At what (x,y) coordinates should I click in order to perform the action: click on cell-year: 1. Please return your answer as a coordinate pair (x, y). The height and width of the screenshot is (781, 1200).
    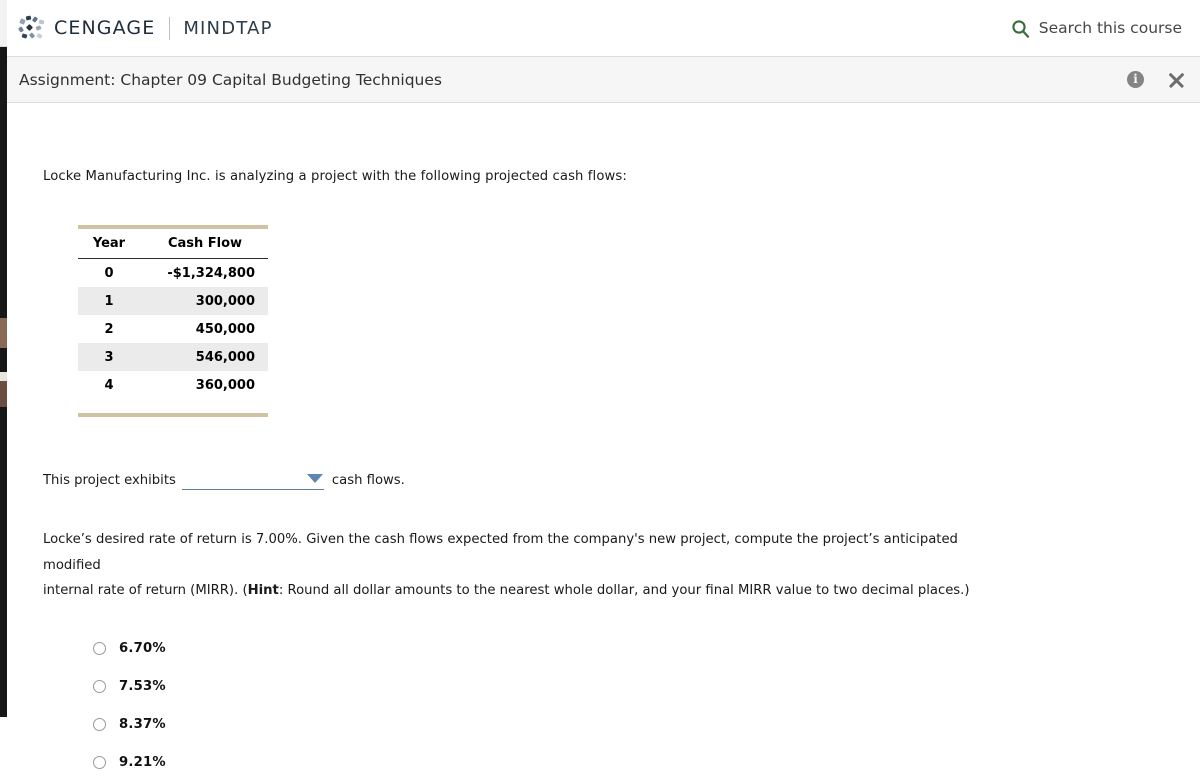
    Looking at the image, I should click on (109, 301).